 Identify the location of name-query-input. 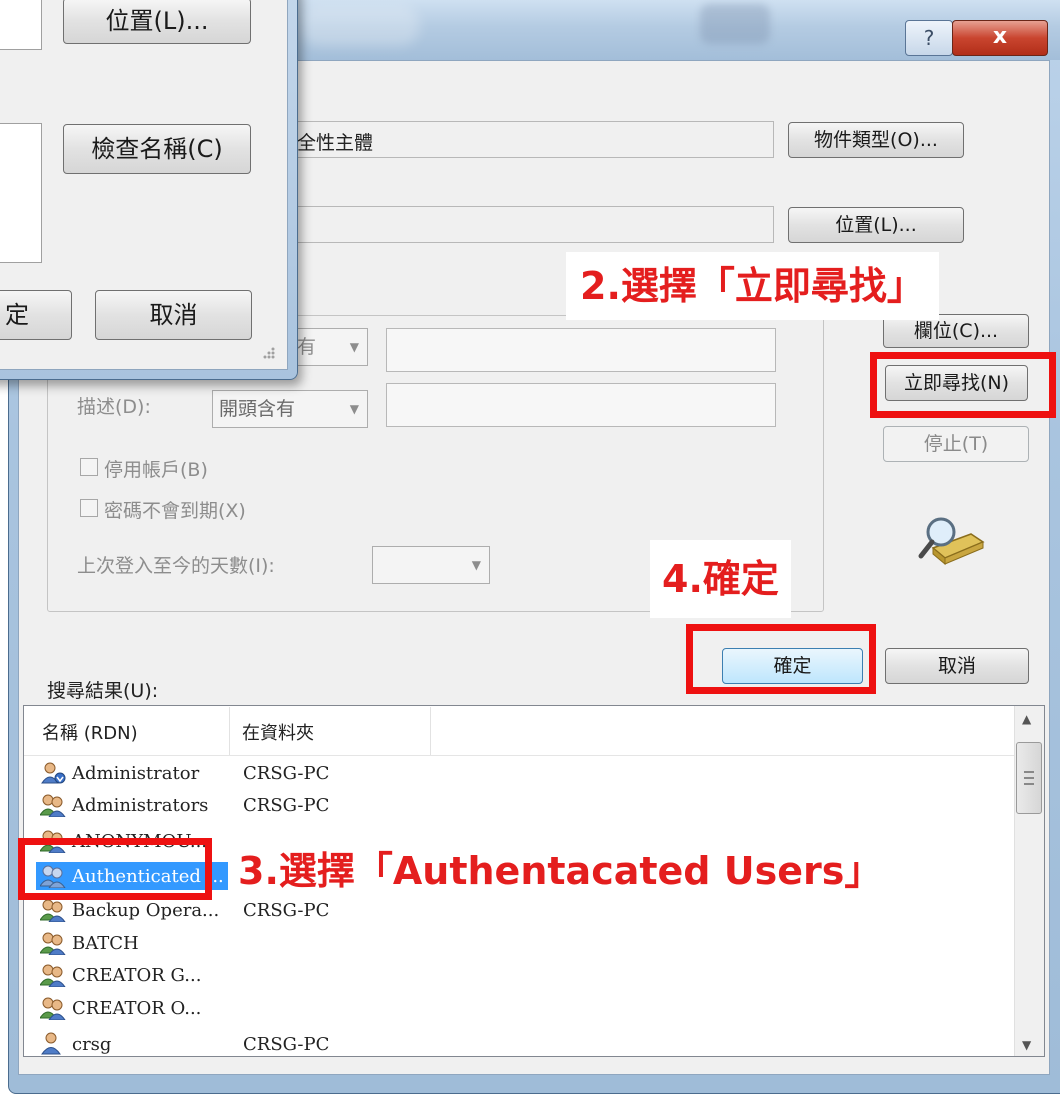
(581, 350).